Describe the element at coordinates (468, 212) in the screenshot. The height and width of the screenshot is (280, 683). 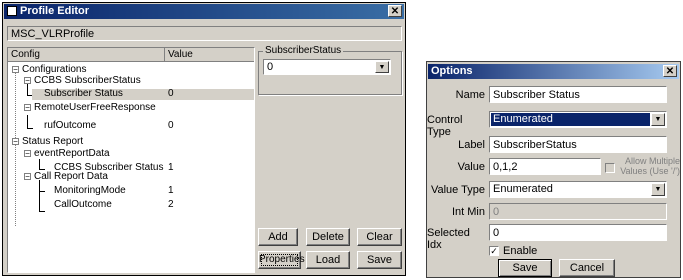
I see `int-min-label: Int Min` at that location.